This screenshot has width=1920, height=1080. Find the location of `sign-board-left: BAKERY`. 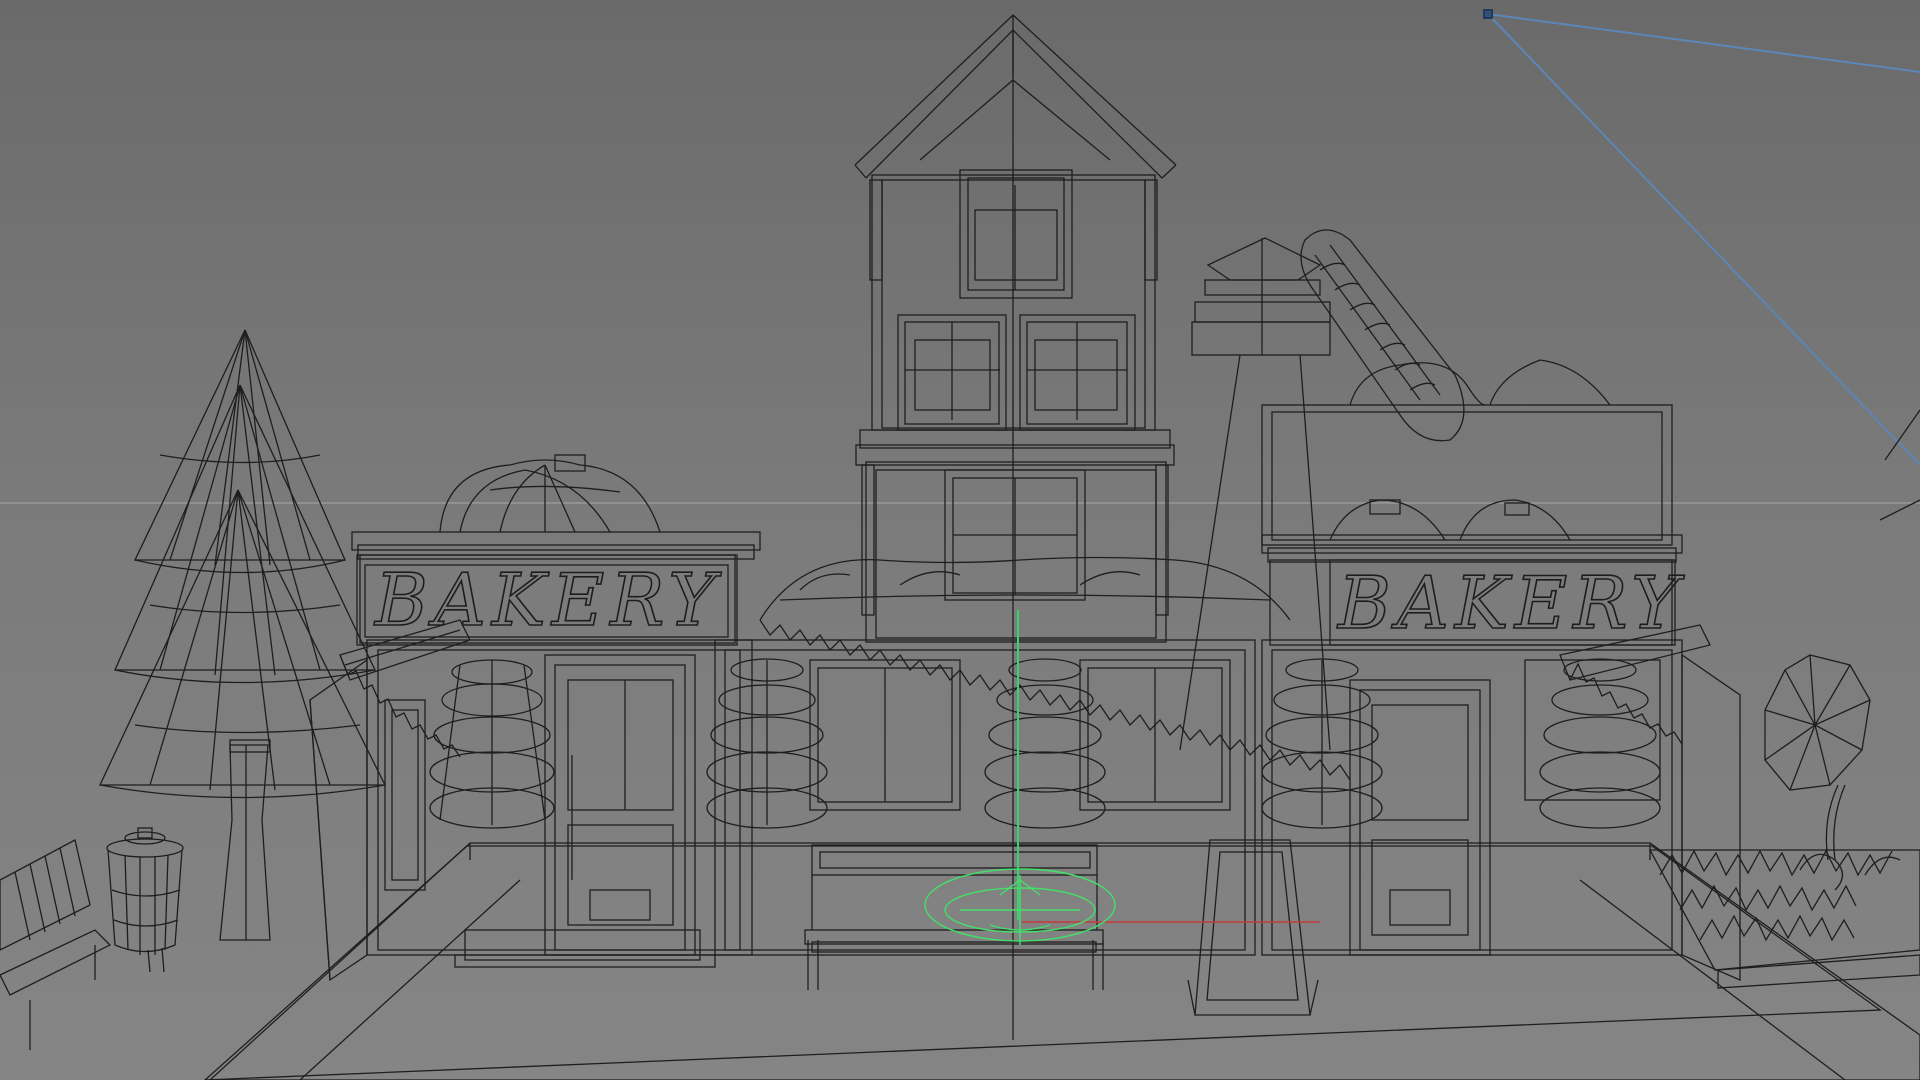

sign-board-left: BAKERY is located at coordinates (547, 599).